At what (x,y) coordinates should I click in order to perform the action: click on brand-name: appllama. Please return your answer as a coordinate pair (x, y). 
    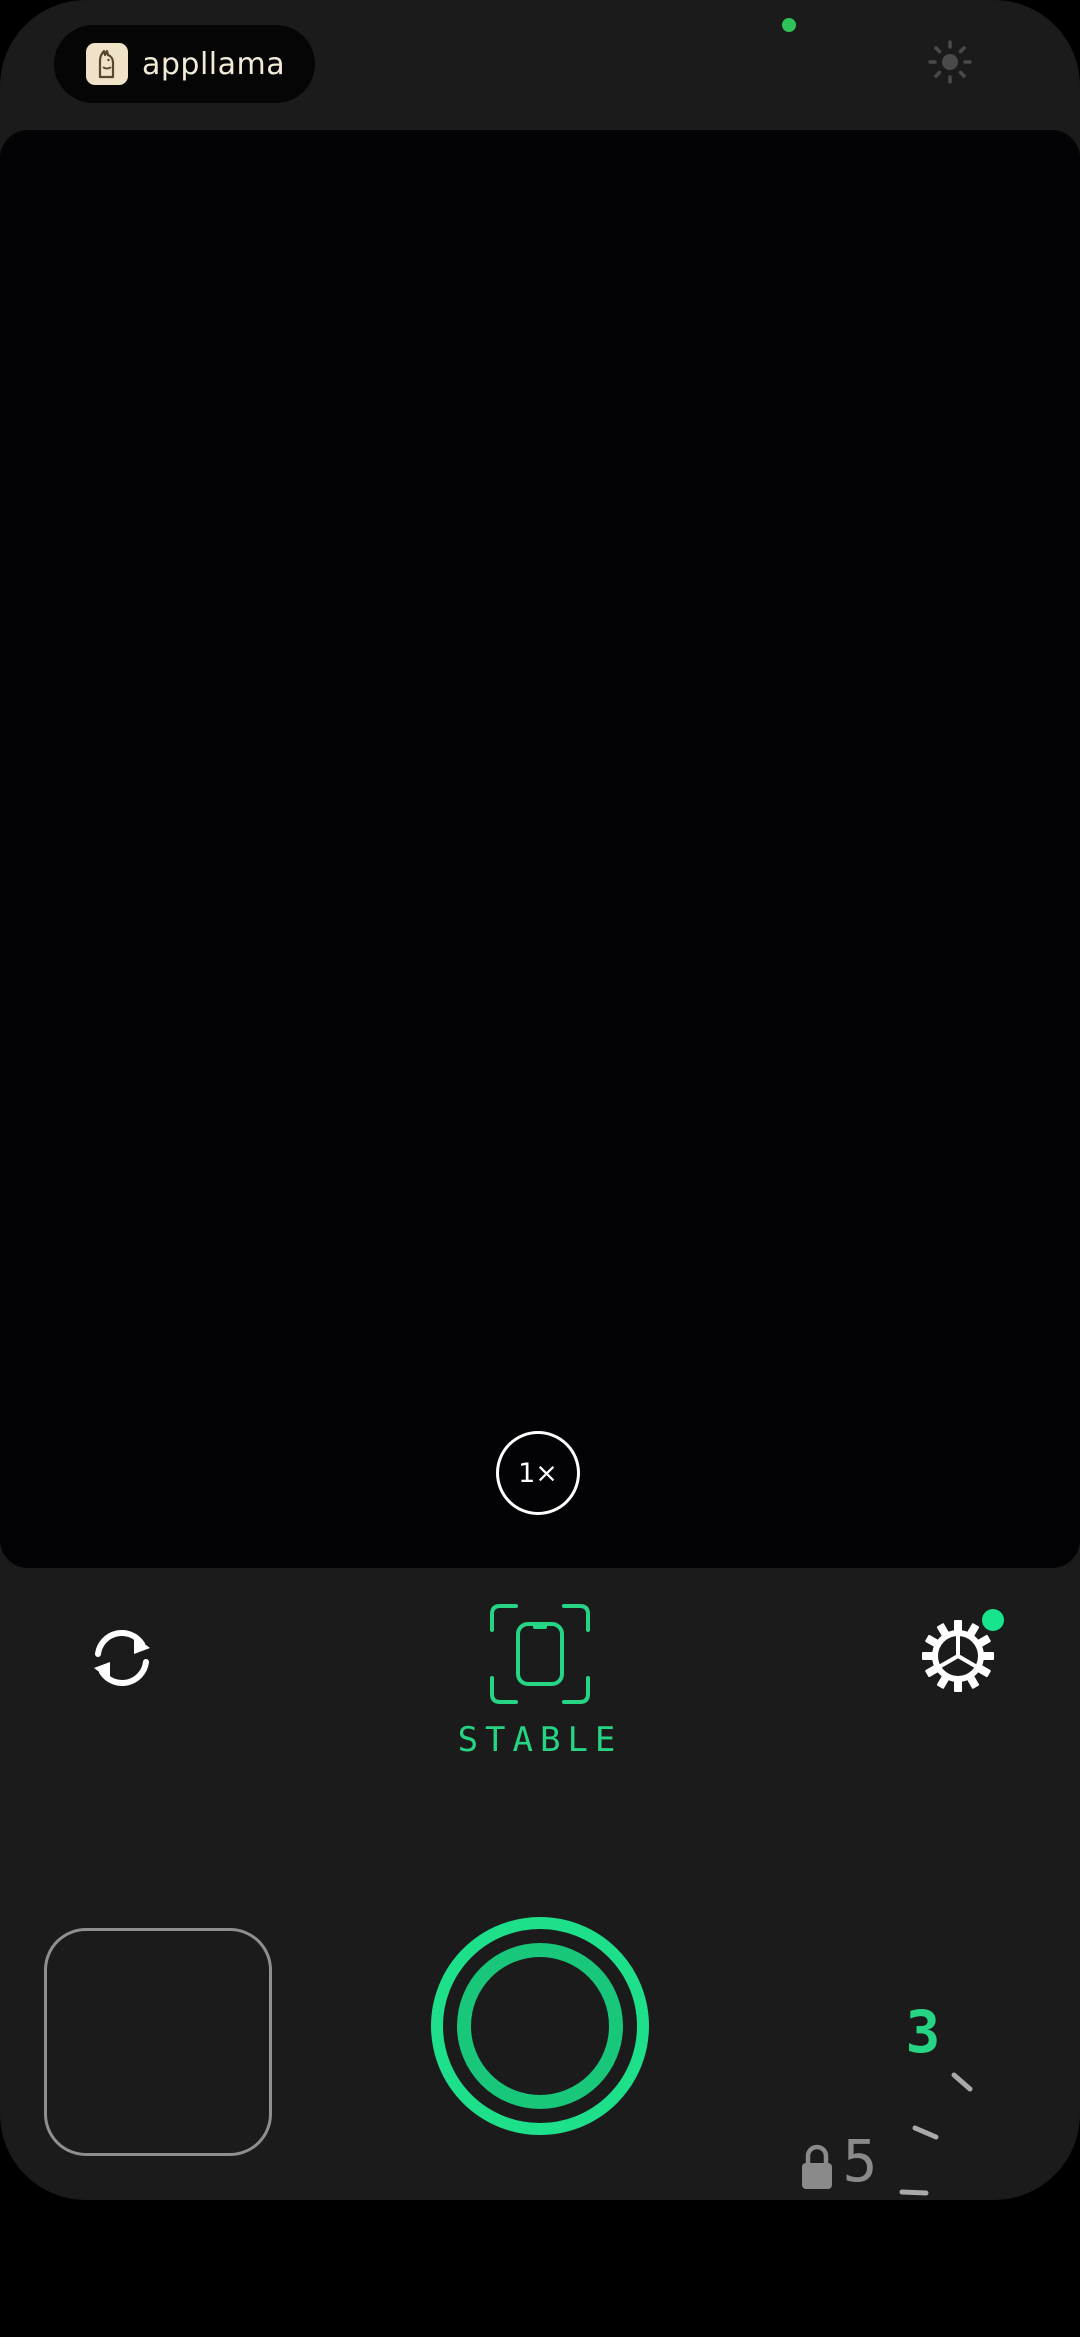
    Looking at the image, I should click on (214, 64).